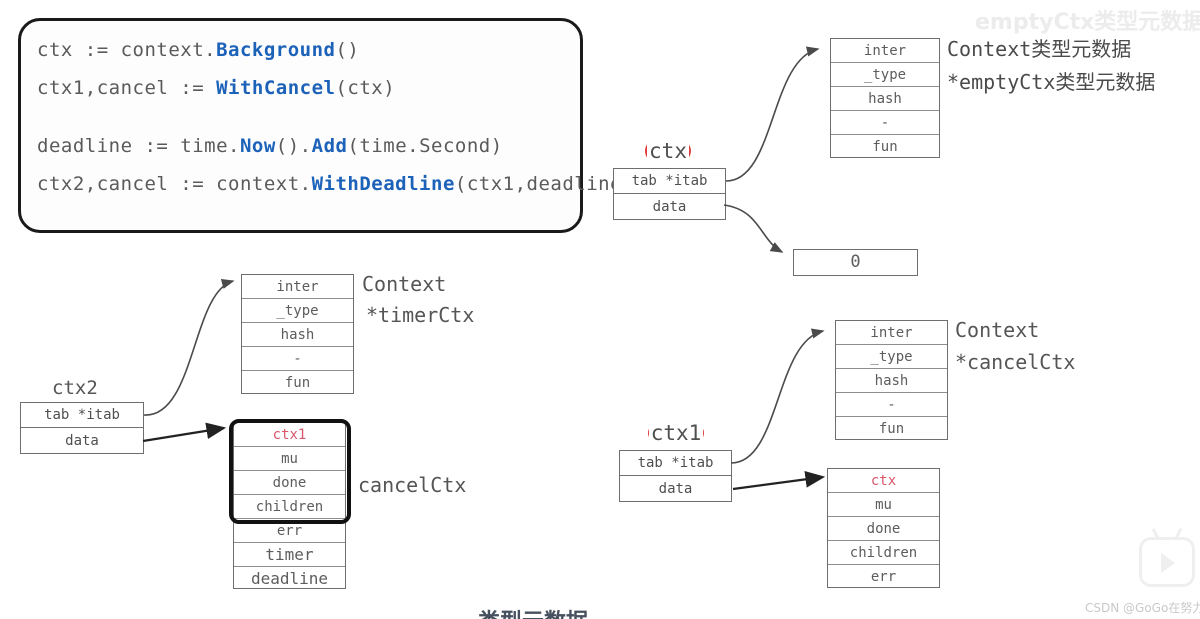  Describe the element at coordinates (127, 50) in the screenshot. I see `code-text: ctx := context.` at that location.